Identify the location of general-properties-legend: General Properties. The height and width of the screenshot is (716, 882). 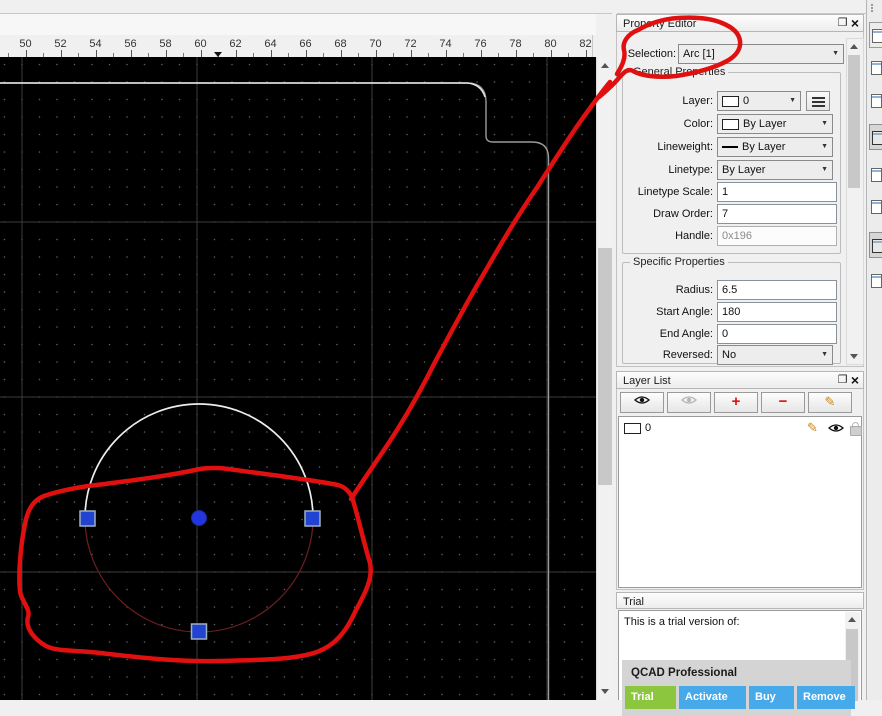
(679, 72).